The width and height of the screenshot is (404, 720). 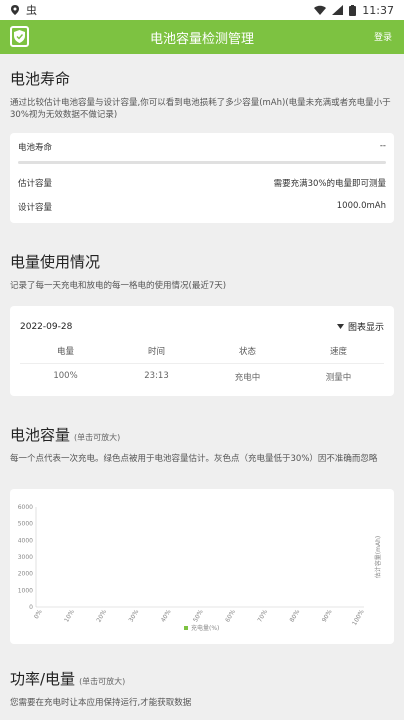 What do you see at coordinates (35, 148) in the screenshot?
I see `battery-life-label: 电池寿命` at bounding box center [35, 148].